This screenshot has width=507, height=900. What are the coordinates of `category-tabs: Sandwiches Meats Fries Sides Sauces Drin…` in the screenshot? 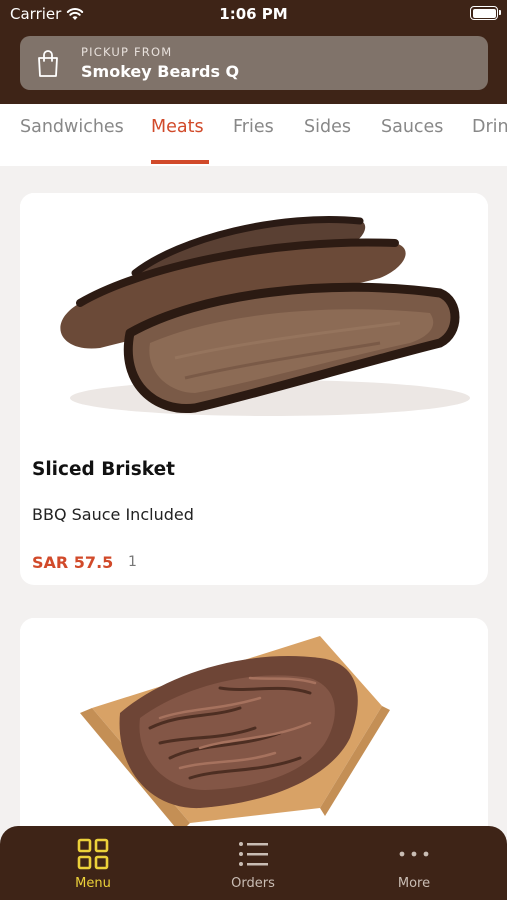 It's located at (253, 135).